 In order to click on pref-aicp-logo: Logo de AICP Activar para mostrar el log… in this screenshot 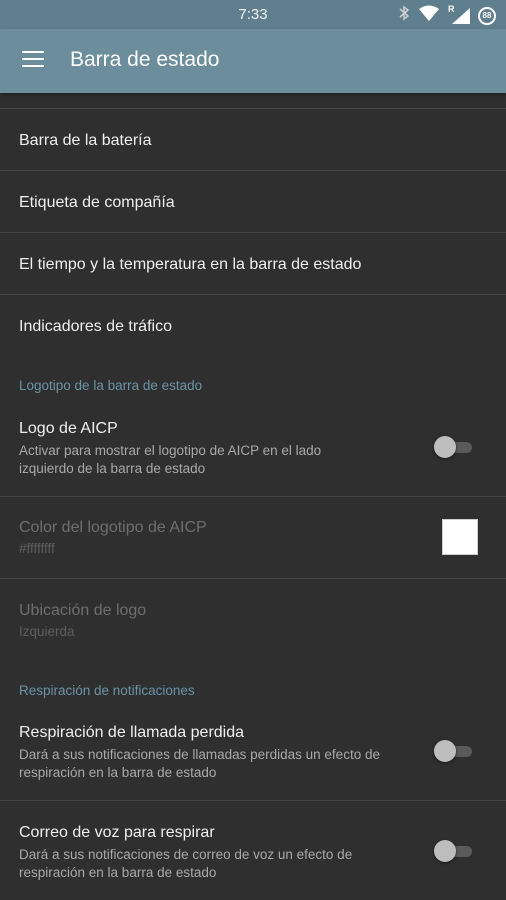, I will do `click(253, 453)`.